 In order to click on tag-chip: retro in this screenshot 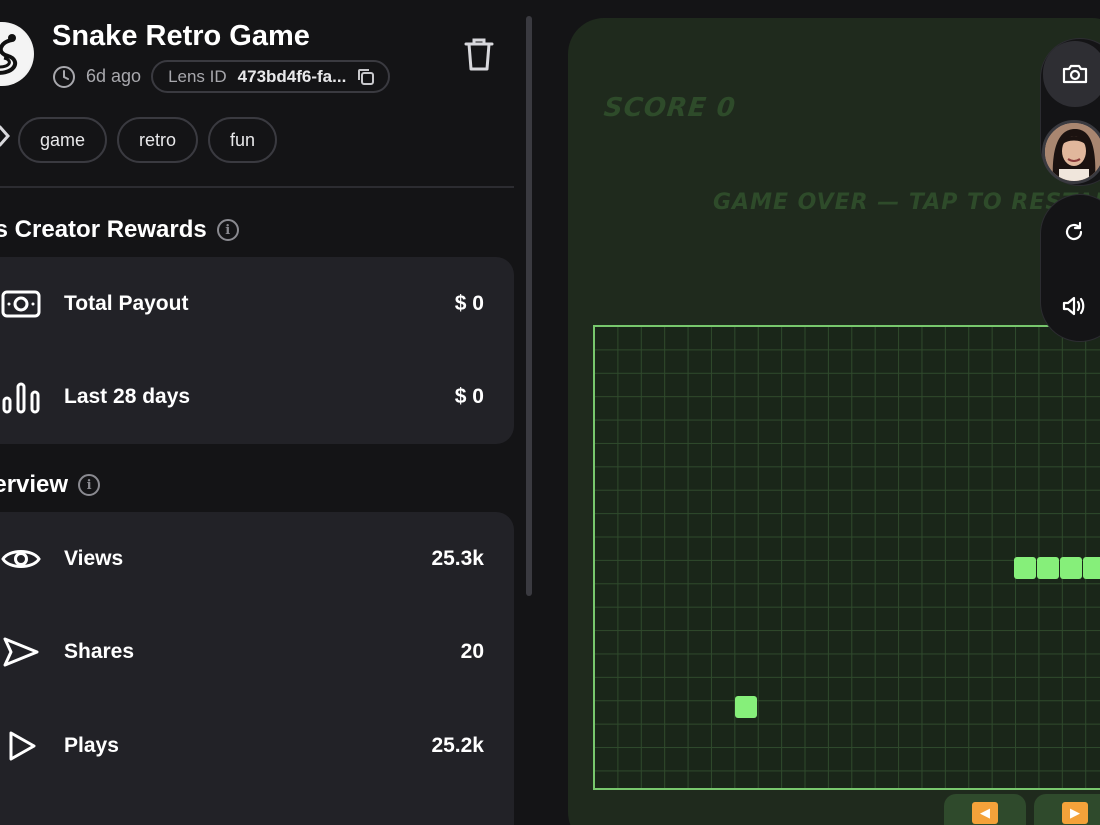, I will do `click(158, 140)`.